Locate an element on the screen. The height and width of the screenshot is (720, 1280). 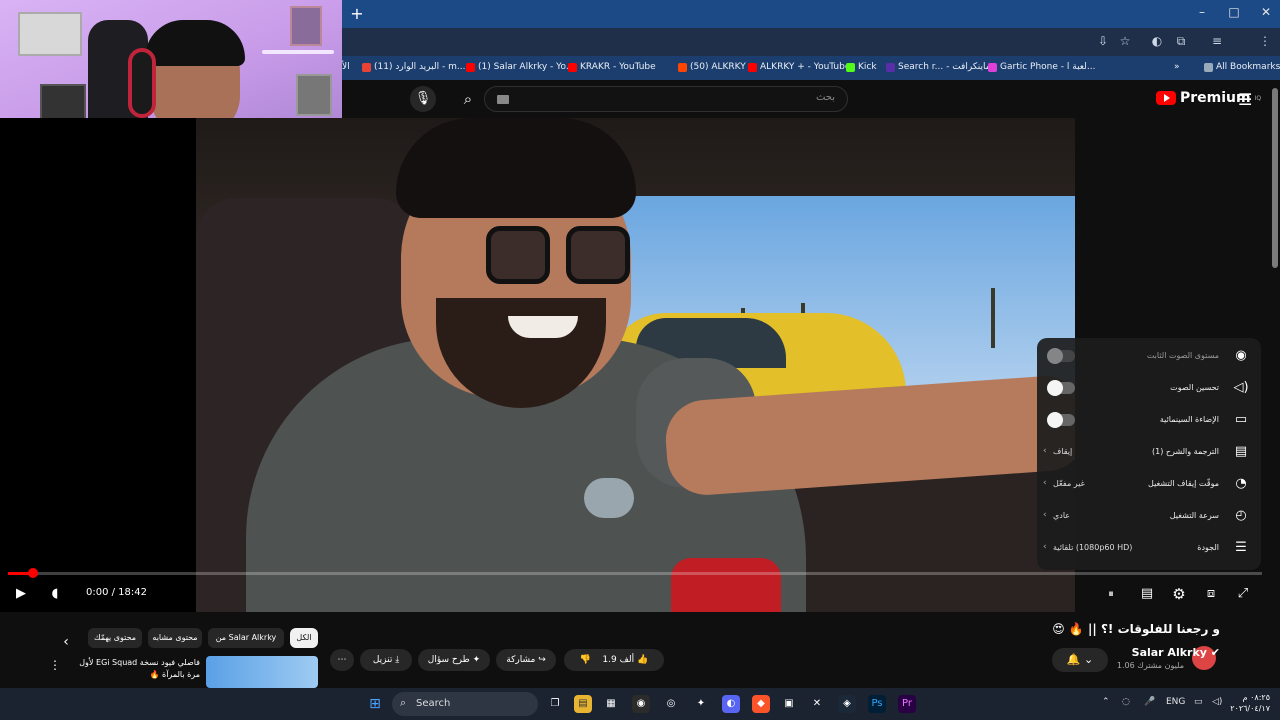
task-view-icon: ❐ is located at coordinates (555, 704).